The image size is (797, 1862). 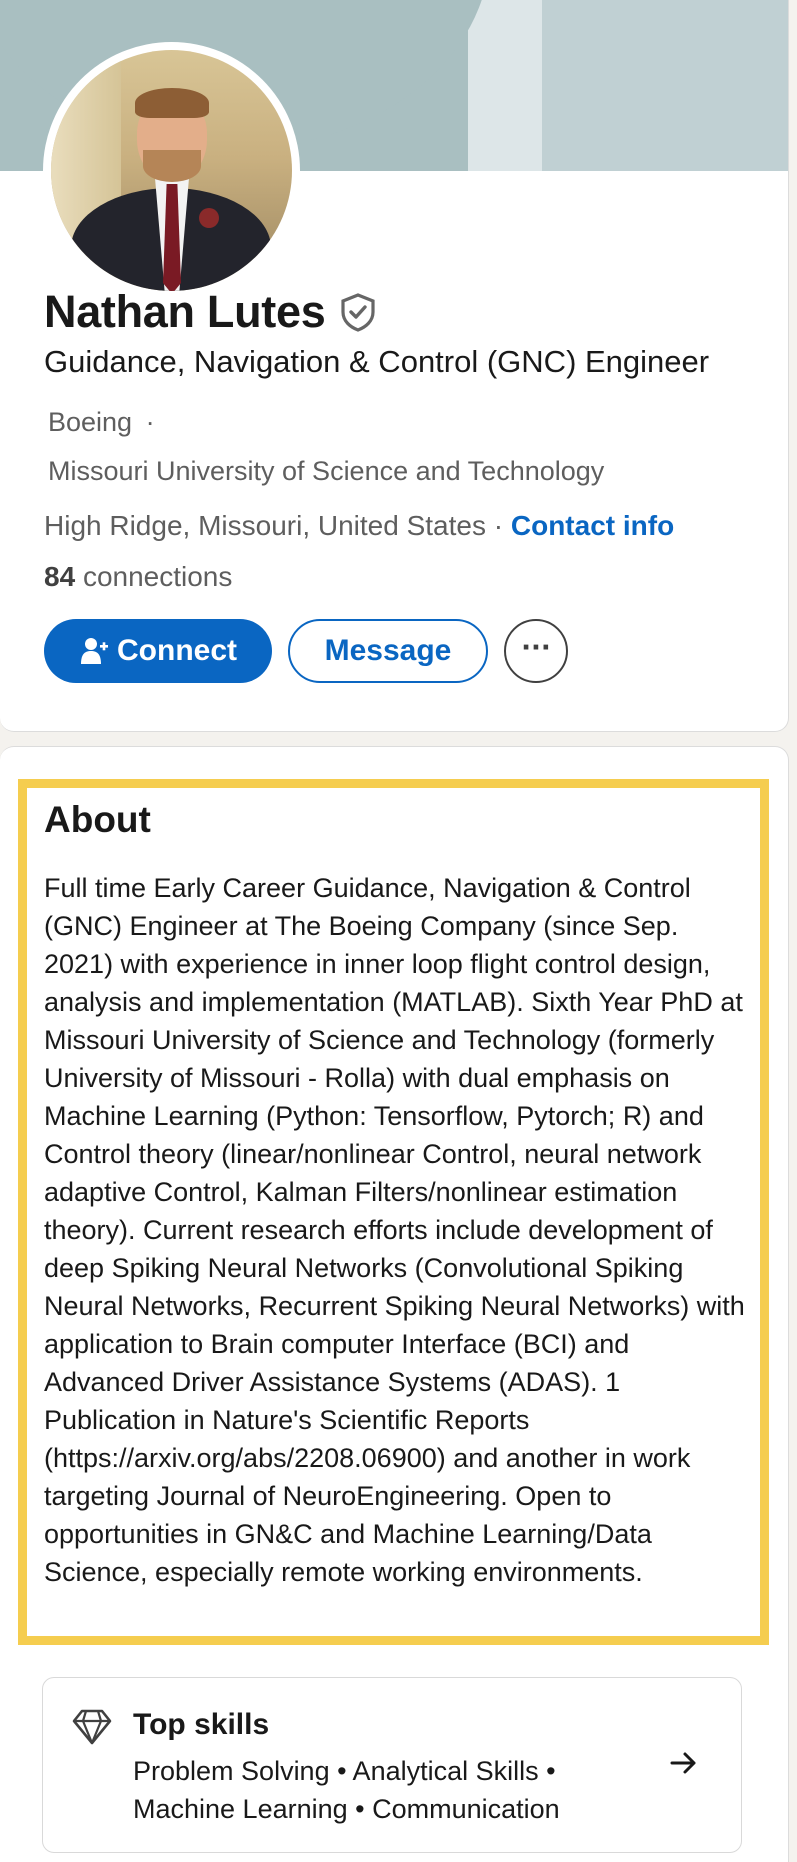 I want to click on banner-right, so click(x=665, y=85).